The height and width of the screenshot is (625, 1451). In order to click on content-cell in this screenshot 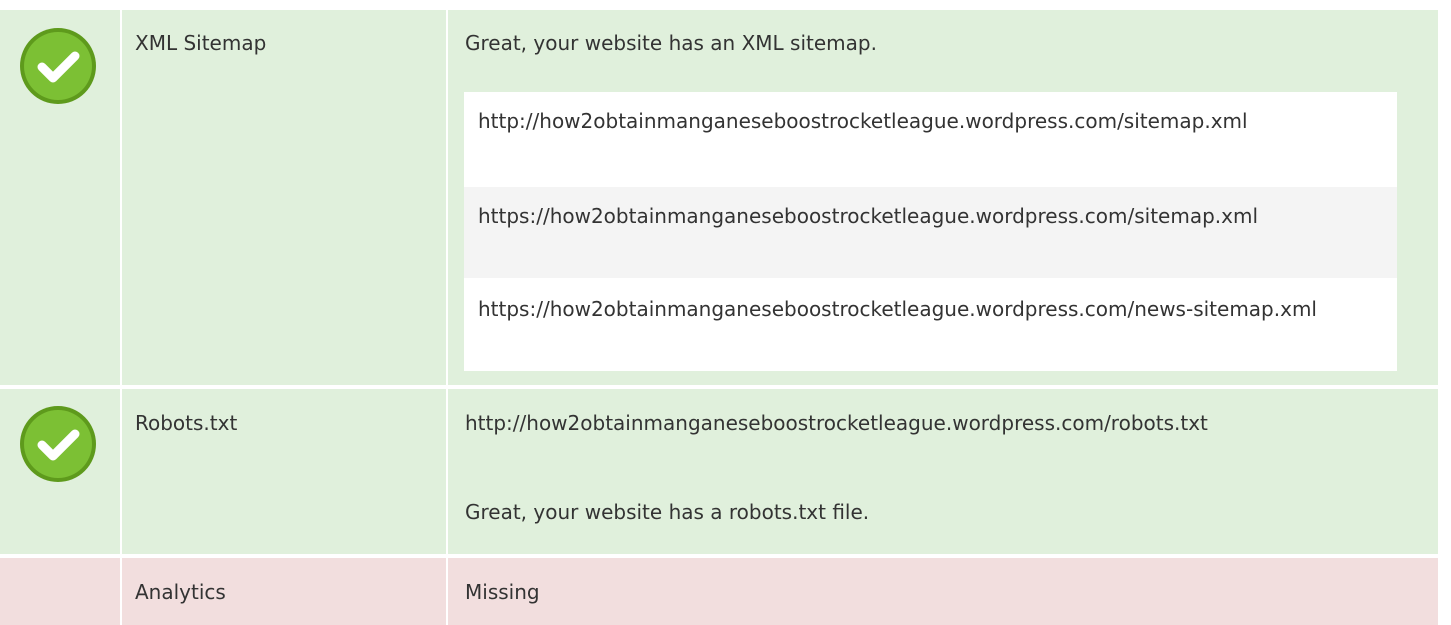, I will do `click(943, 591)`.